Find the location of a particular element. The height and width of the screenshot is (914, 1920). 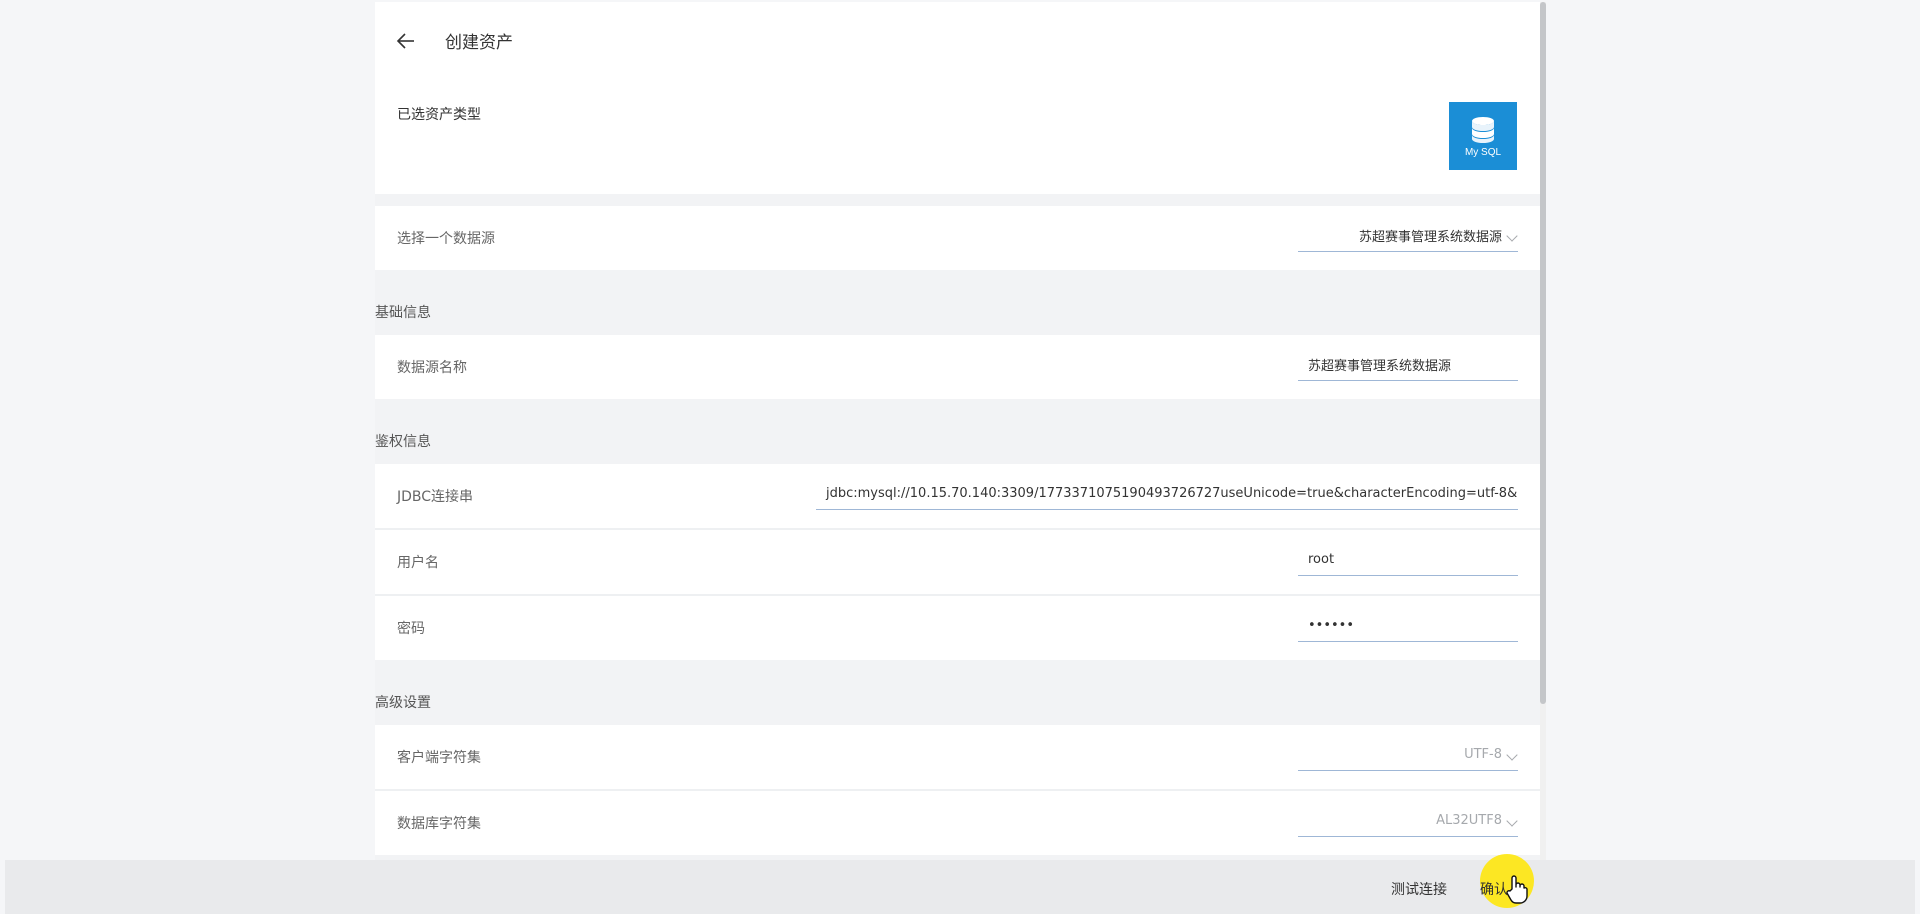

section-title-basic: 基础信息 is located at coordinates (403, 313).